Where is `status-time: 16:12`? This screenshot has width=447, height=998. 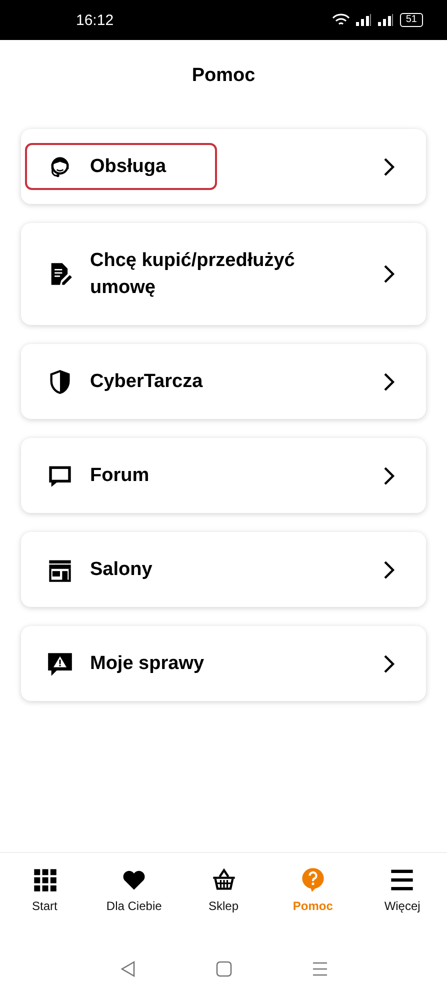 status-time: 16:12 is located at coordinates (95, 20).